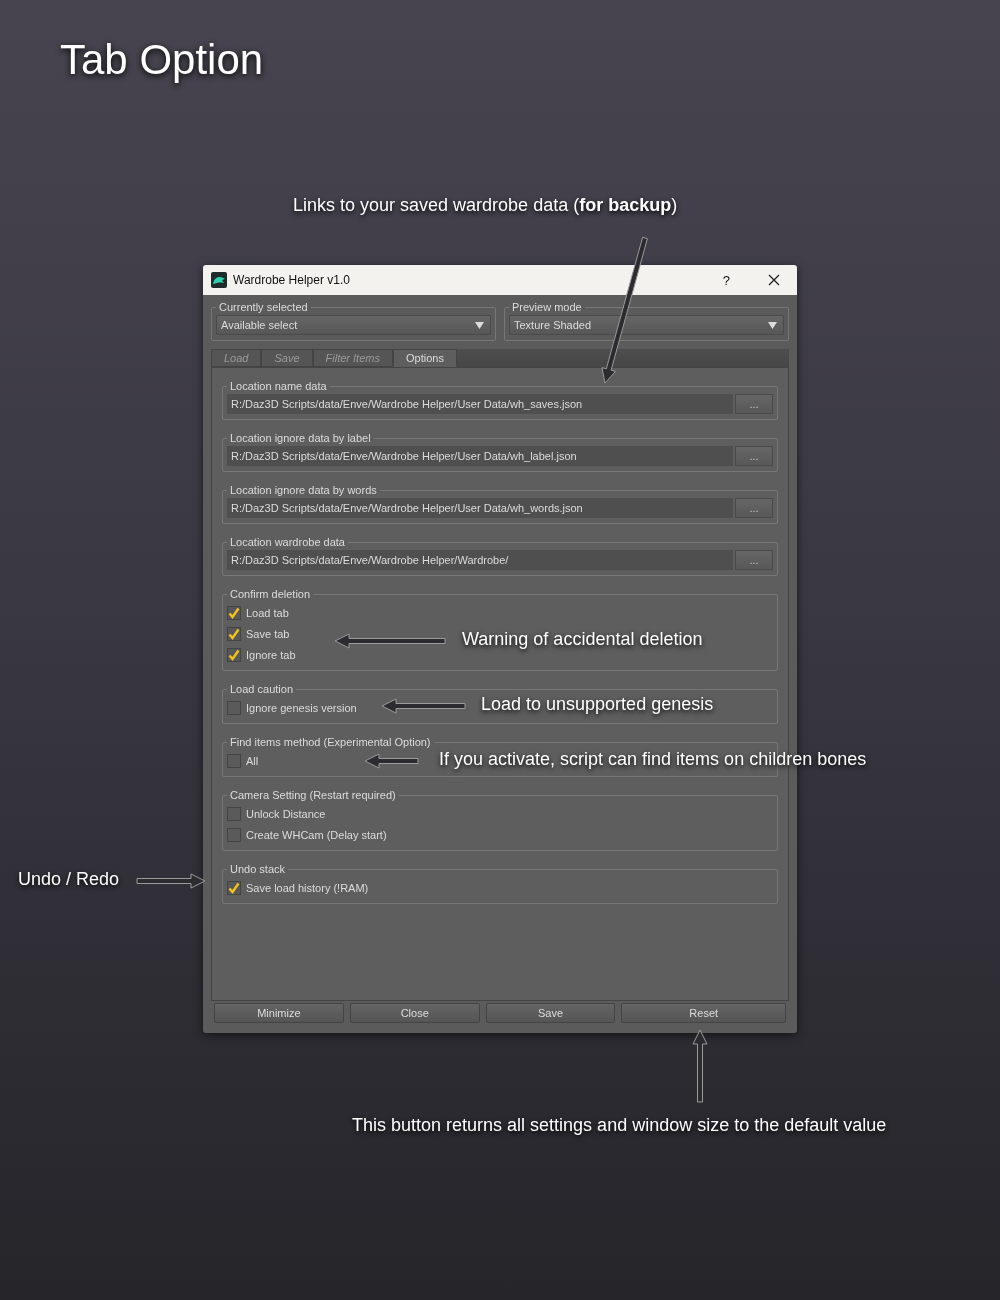  What do you see at coordinates (313, 795) in the screenshot?
I see `group-label: Camera Setting (Restart required)` at bounding box center [313, 795].